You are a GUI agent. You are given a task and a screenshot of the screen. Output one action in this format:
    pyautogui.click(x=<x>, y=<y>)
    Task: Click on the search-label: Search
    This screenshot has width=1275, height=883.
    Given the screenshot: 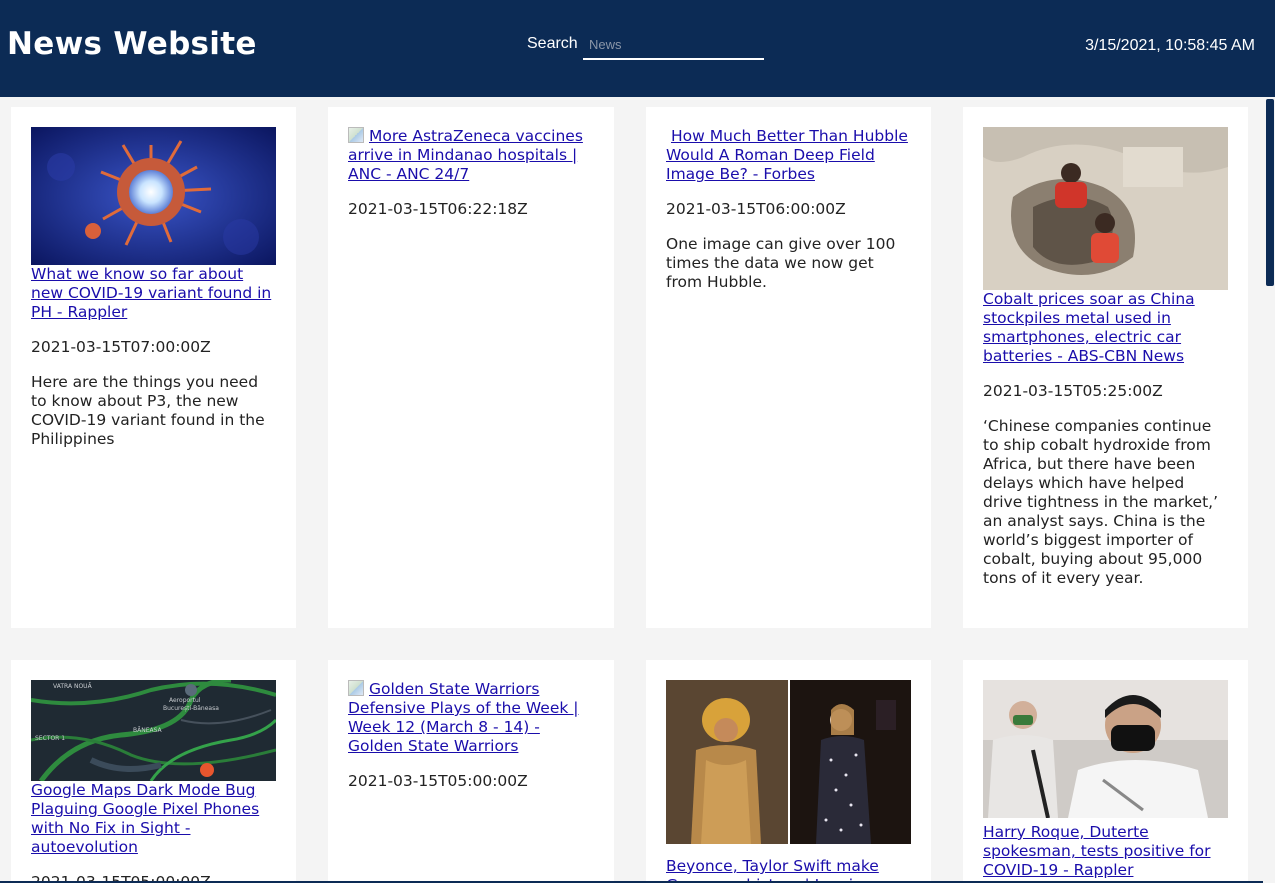 What is the action you would take?
    pyautogui.click(x=552, y=43)
    